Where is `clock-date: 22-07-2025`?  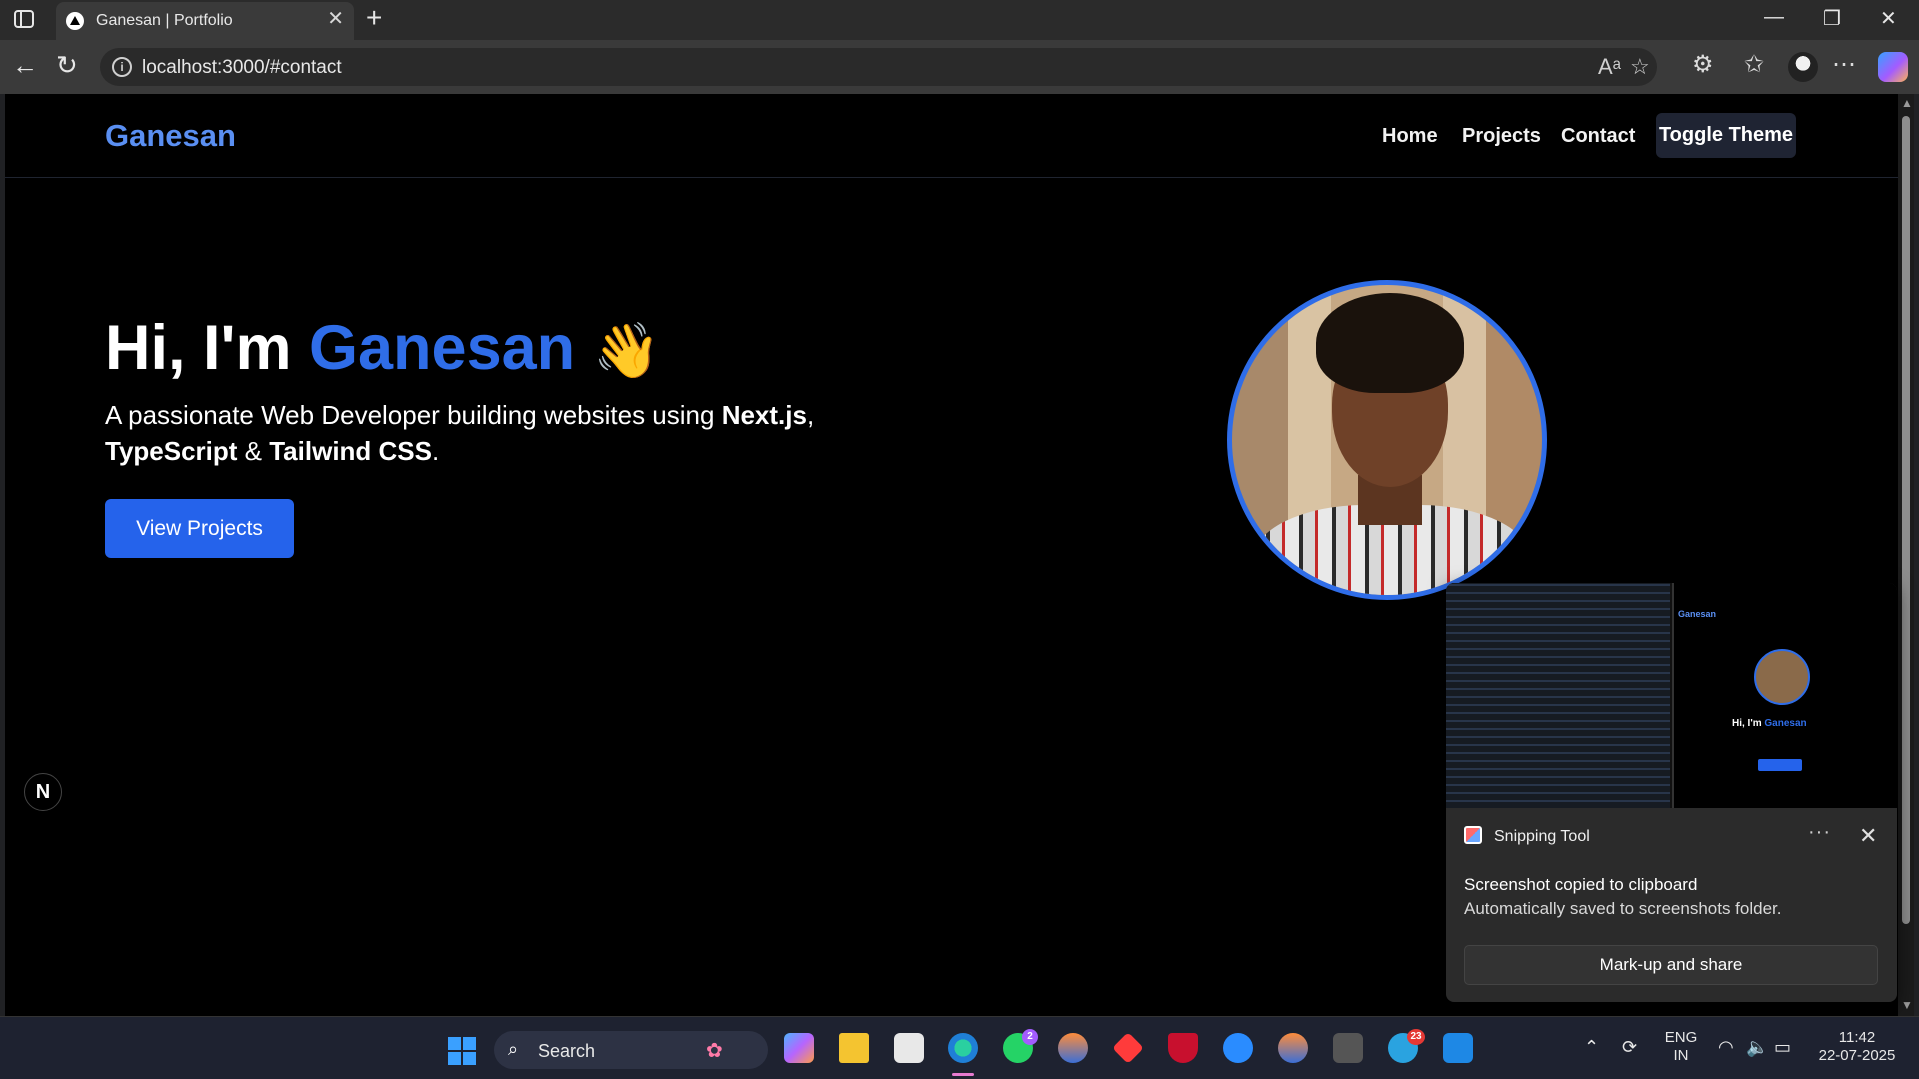
clock-date: 22-07-2025 is located at coordinates (1857, 1055).